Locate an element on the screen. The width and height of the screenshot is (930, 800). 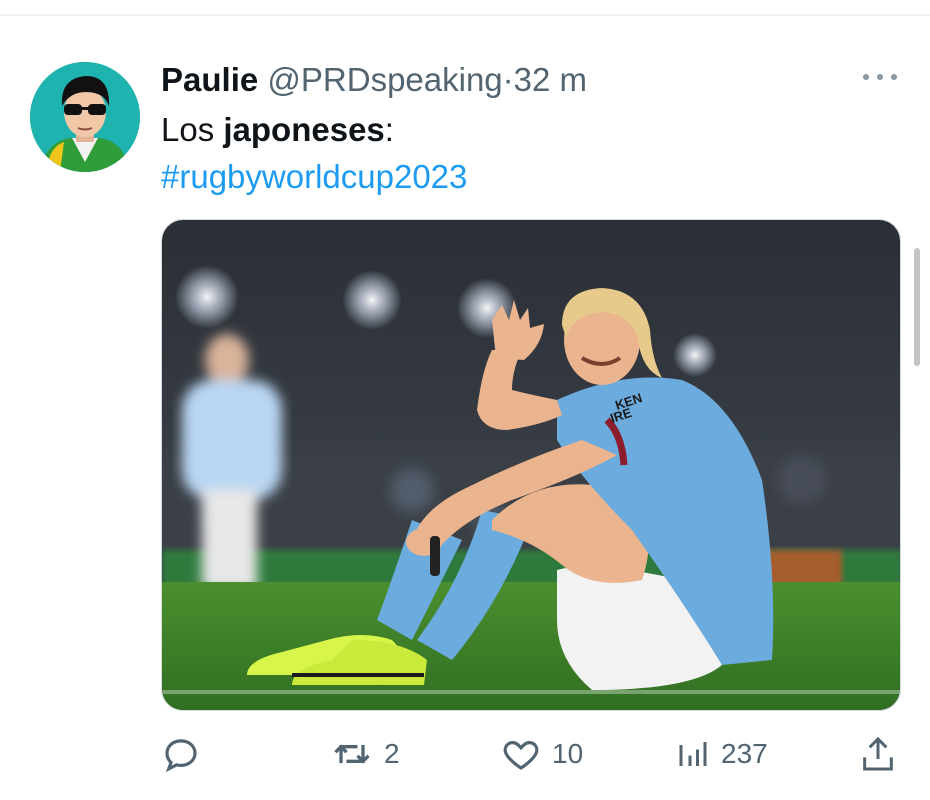
retweet-icon is located at coordinates (352, 754).